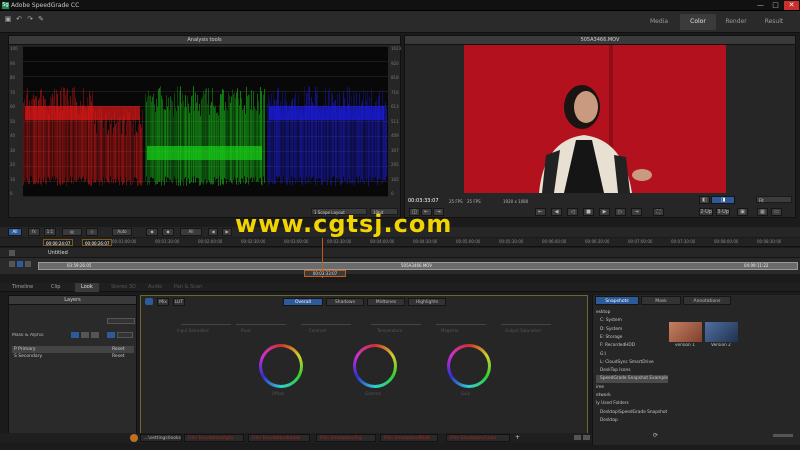  What do you see at coordinates (179, 302) in the screenshot?
I see `lut-toggle: LUT` at bounding box center [179, 302].